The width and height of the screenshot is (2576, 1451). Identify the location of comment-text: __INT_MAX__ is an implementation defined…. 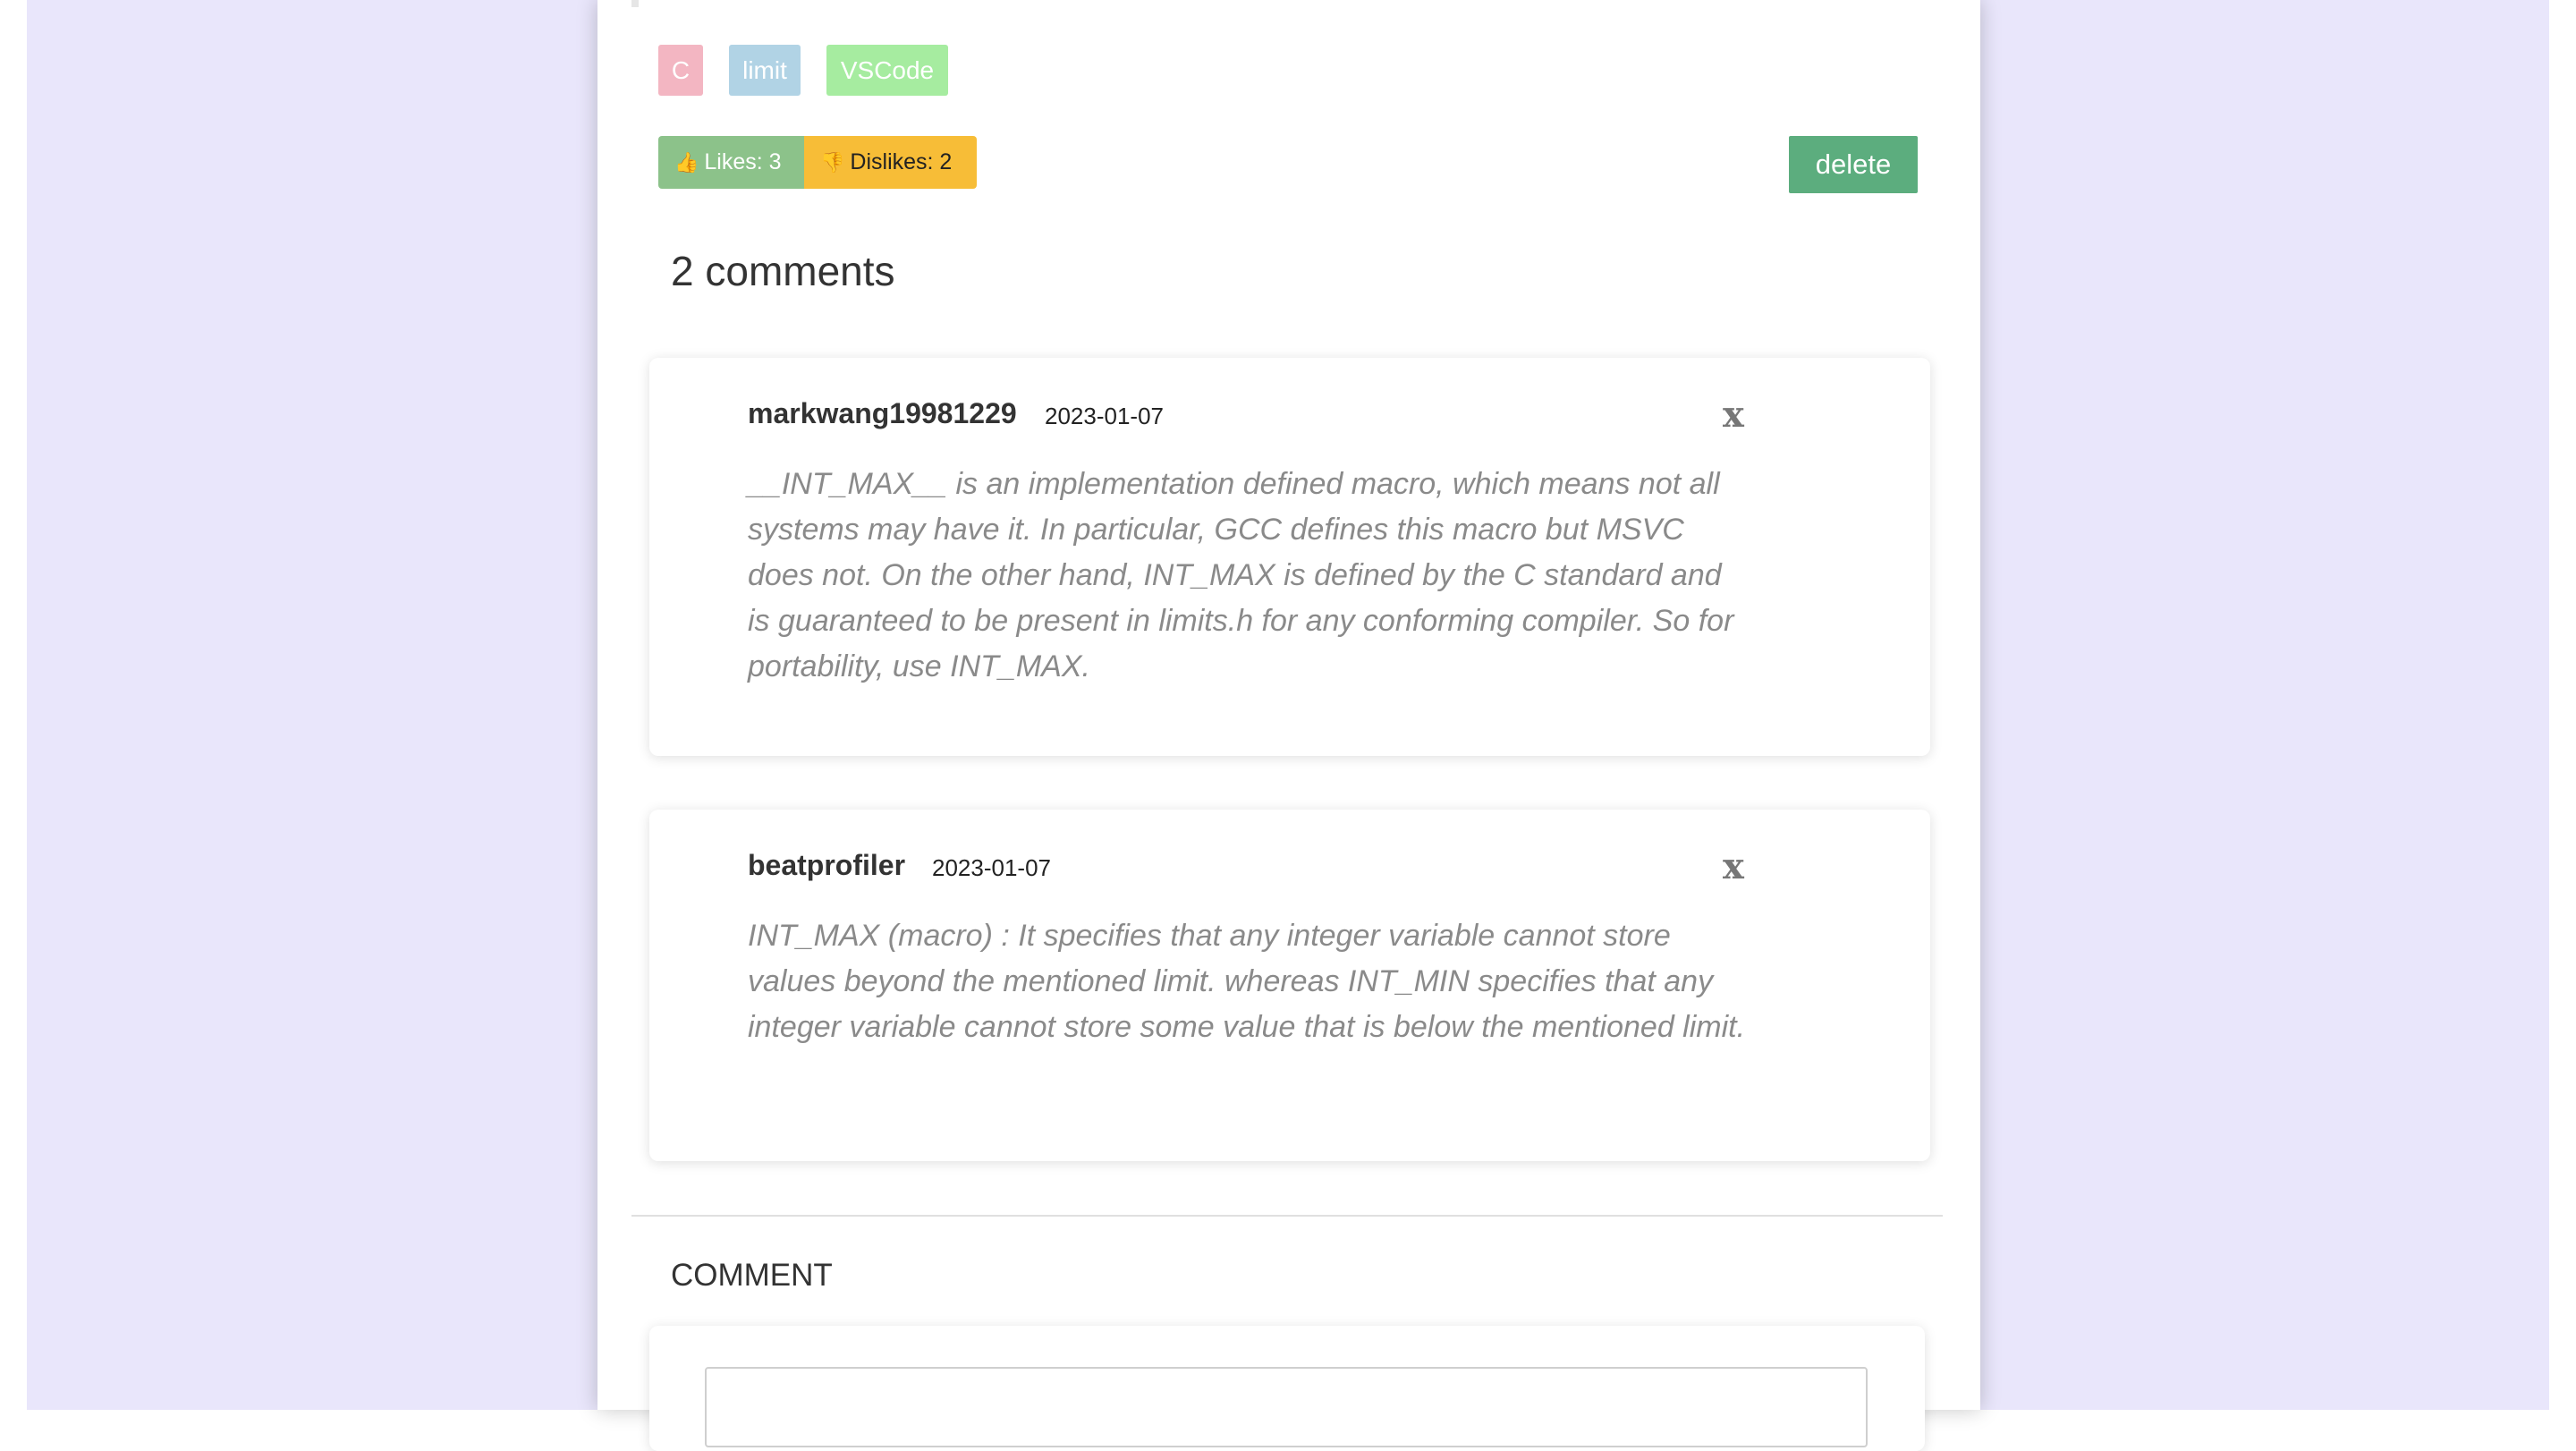
(1241, 575).